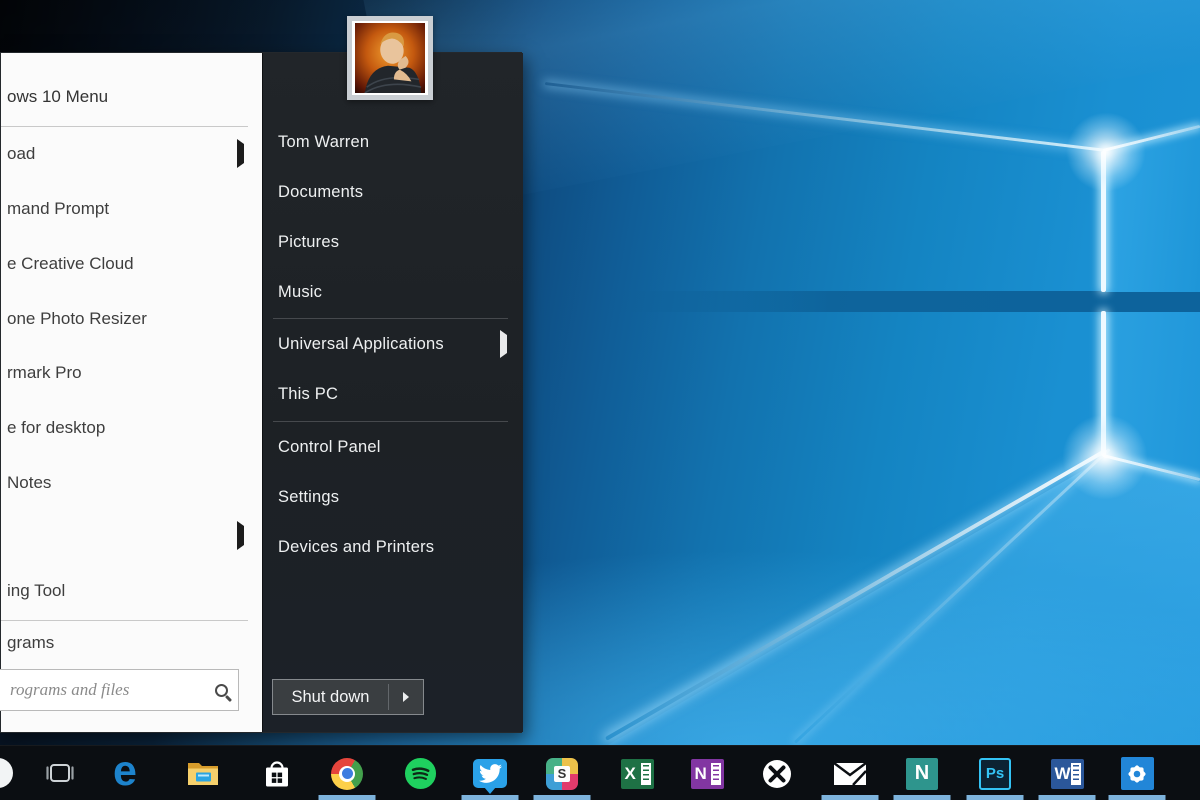  I want to click on taskbar-twitter, so click(490, 773).